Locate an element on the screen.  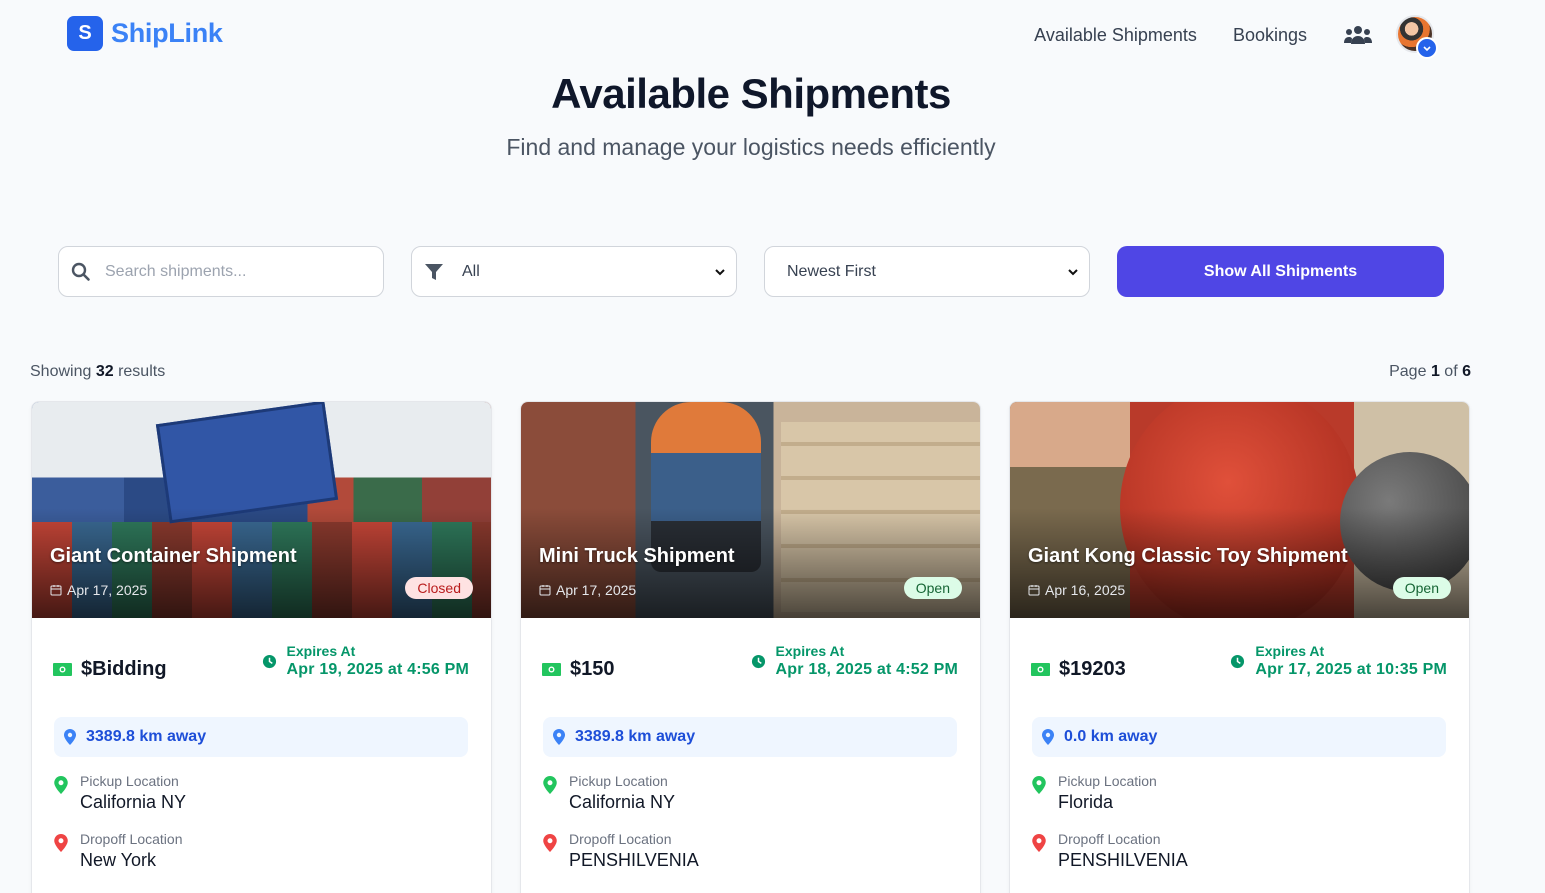
page-prefix: Page is located at coordinates (1408, 371).